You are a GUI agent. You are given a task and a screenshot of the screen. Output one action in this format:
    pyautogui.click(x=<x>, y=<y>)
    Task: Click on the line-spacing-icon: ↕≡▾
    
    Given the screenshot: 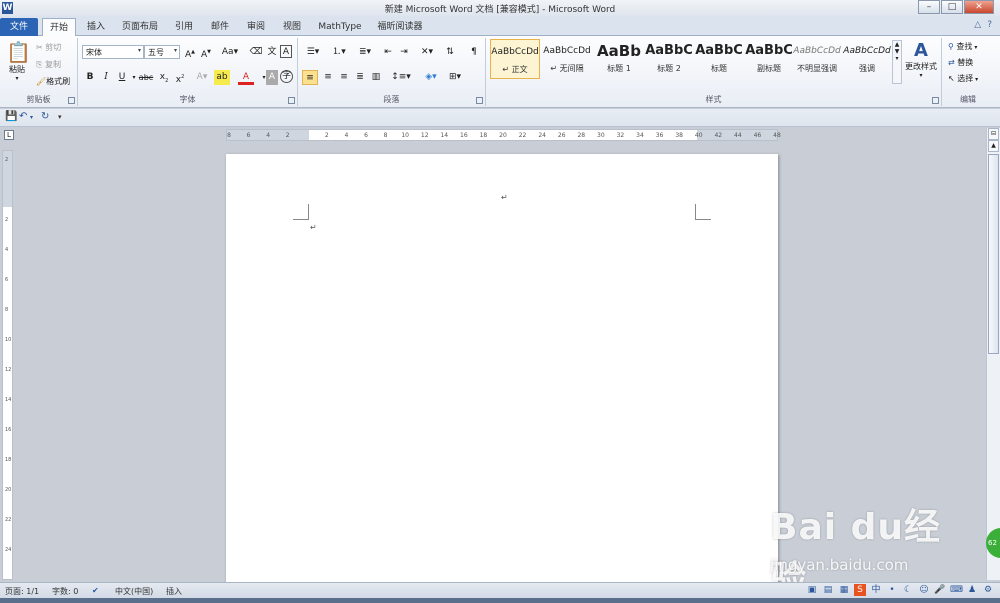 What is the action you would take?
    pyautogui.click(x=401, y=77)
    